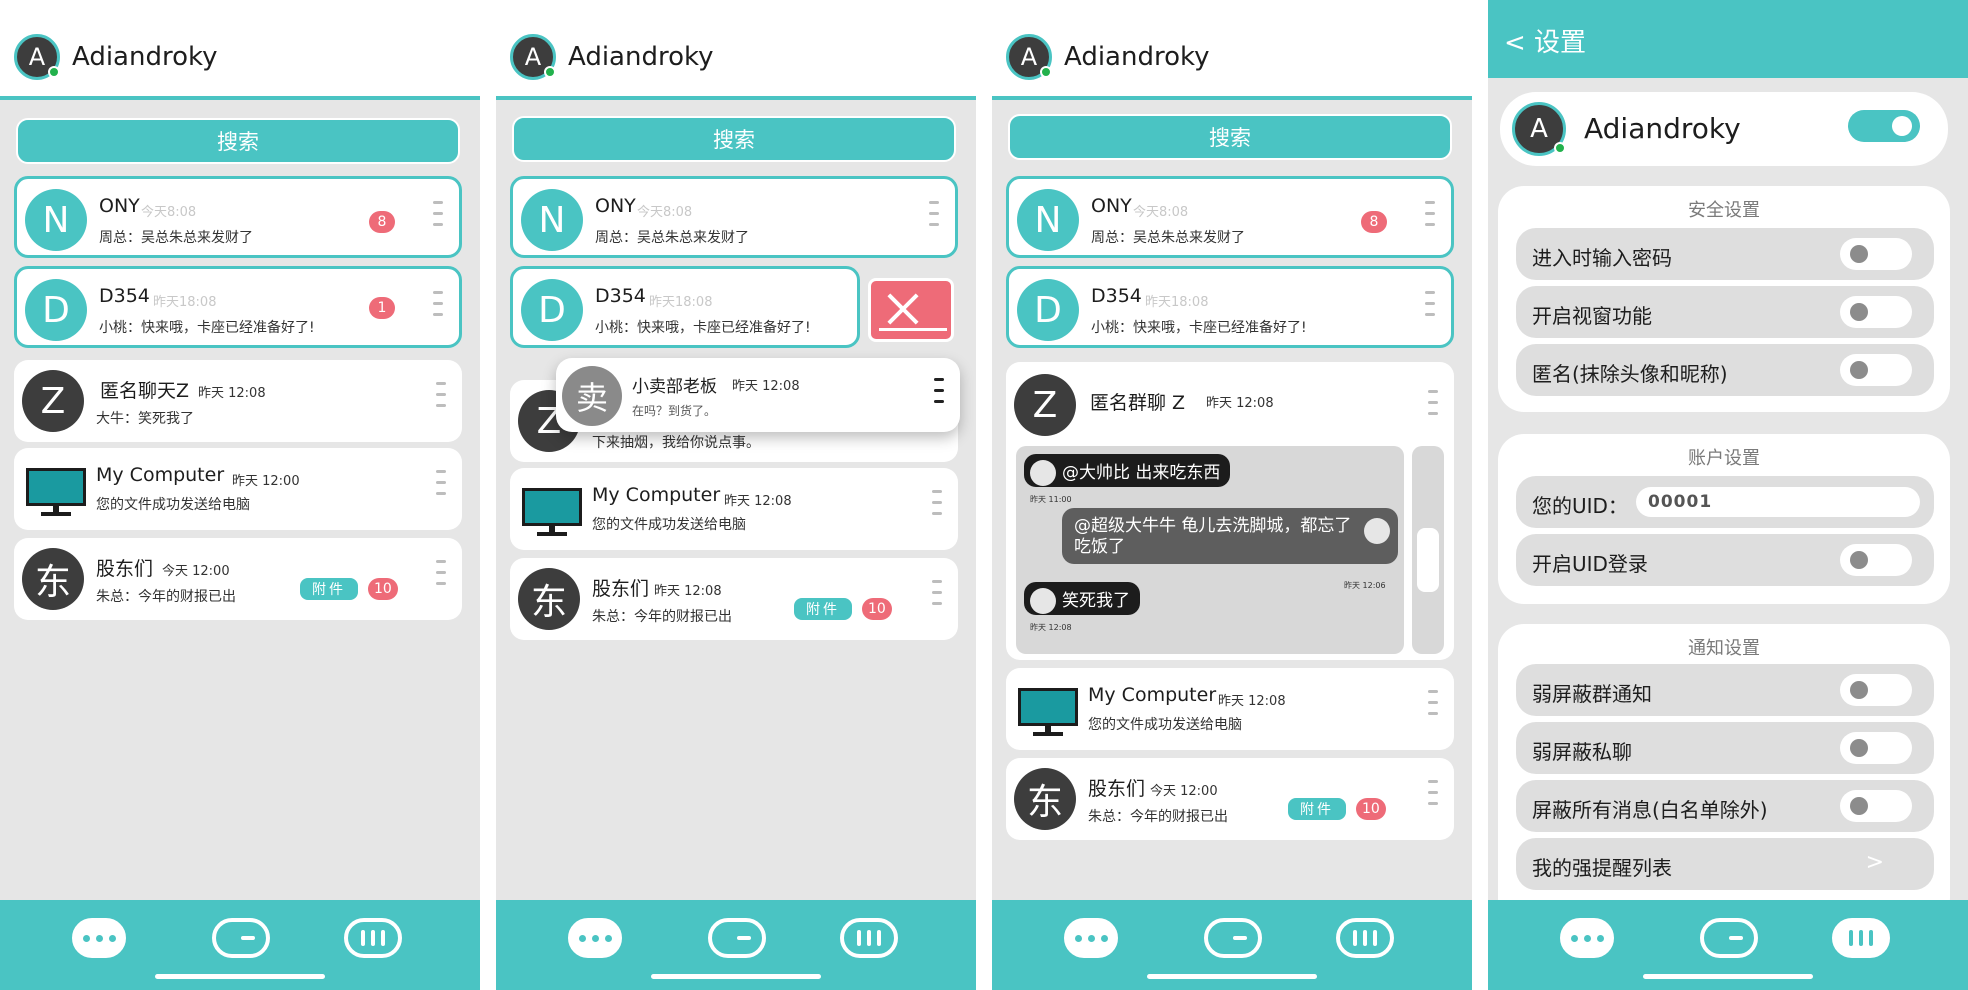 The width and height of the screenshot is (1968, 990). I want to click on chat-name: D354, so click(620, 296).